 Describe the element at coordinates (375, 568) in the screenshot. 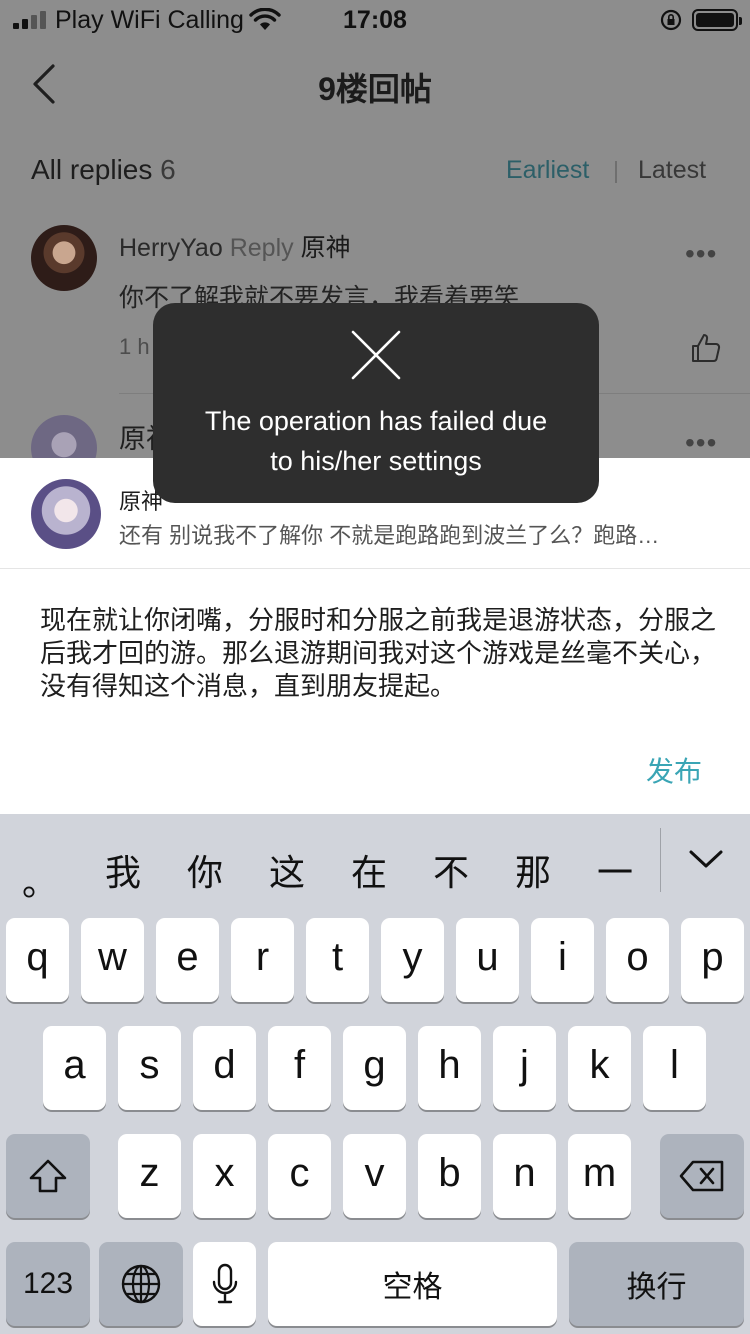

I see `composer-divider` at that location.